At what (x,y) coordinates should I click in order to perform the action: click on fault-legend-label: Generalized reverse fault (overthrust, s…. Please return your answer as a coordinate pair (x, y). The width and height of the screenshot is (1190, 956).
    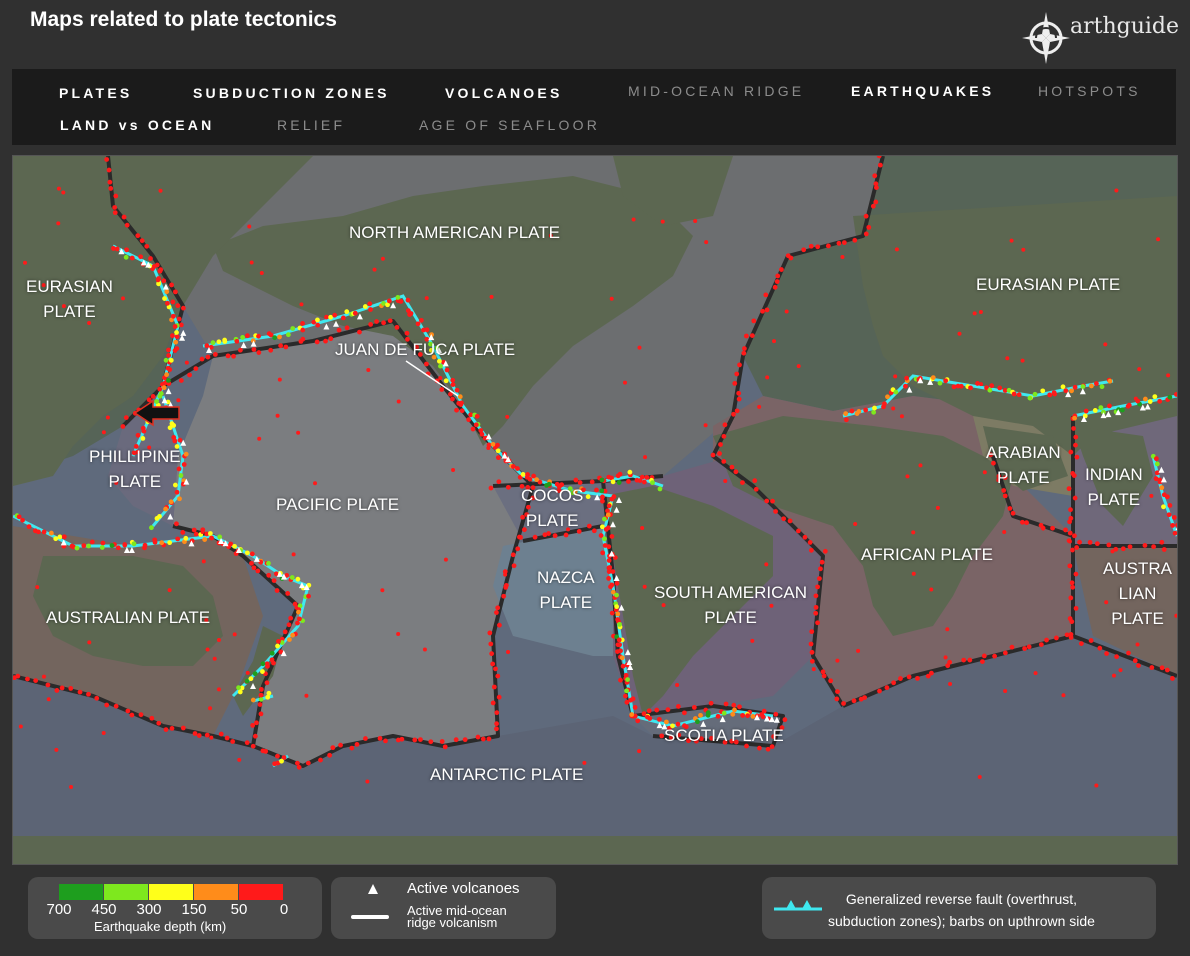
    Looking at the image, I should click on (961, 910).